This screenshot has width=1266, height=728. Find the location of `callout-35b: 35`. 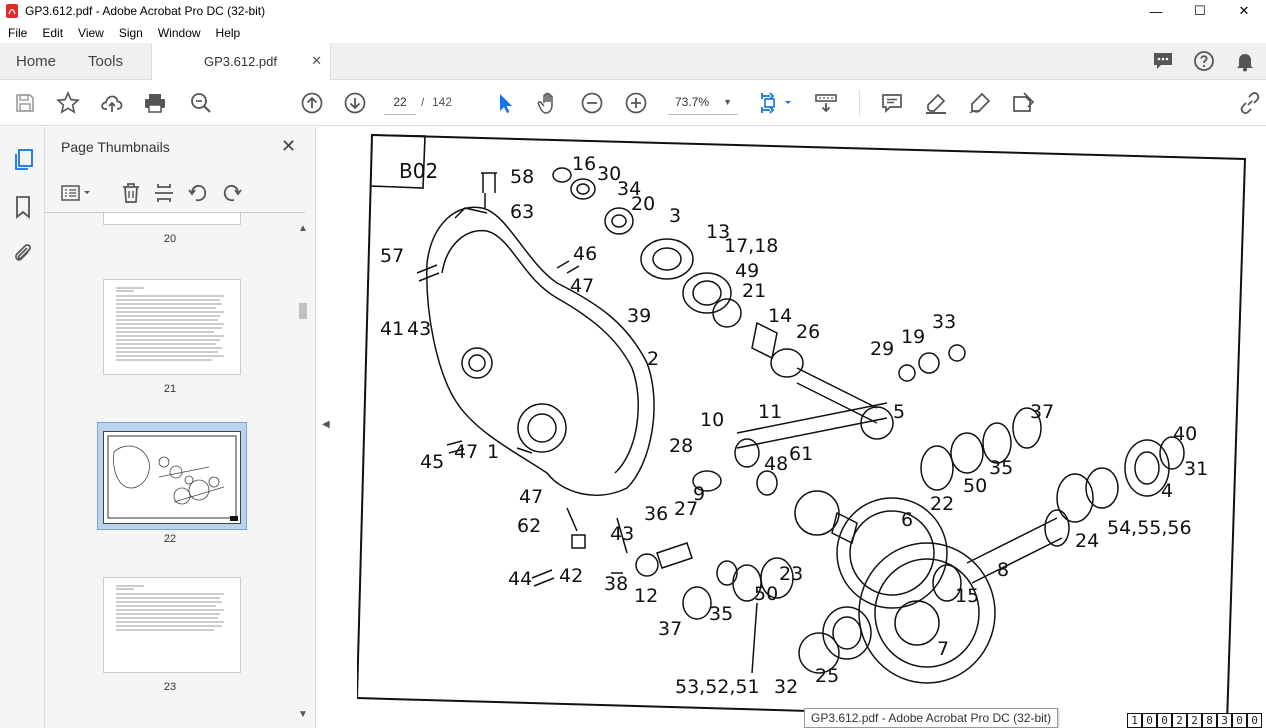

callout-35b: 35 is located at coordinates (721, 614).